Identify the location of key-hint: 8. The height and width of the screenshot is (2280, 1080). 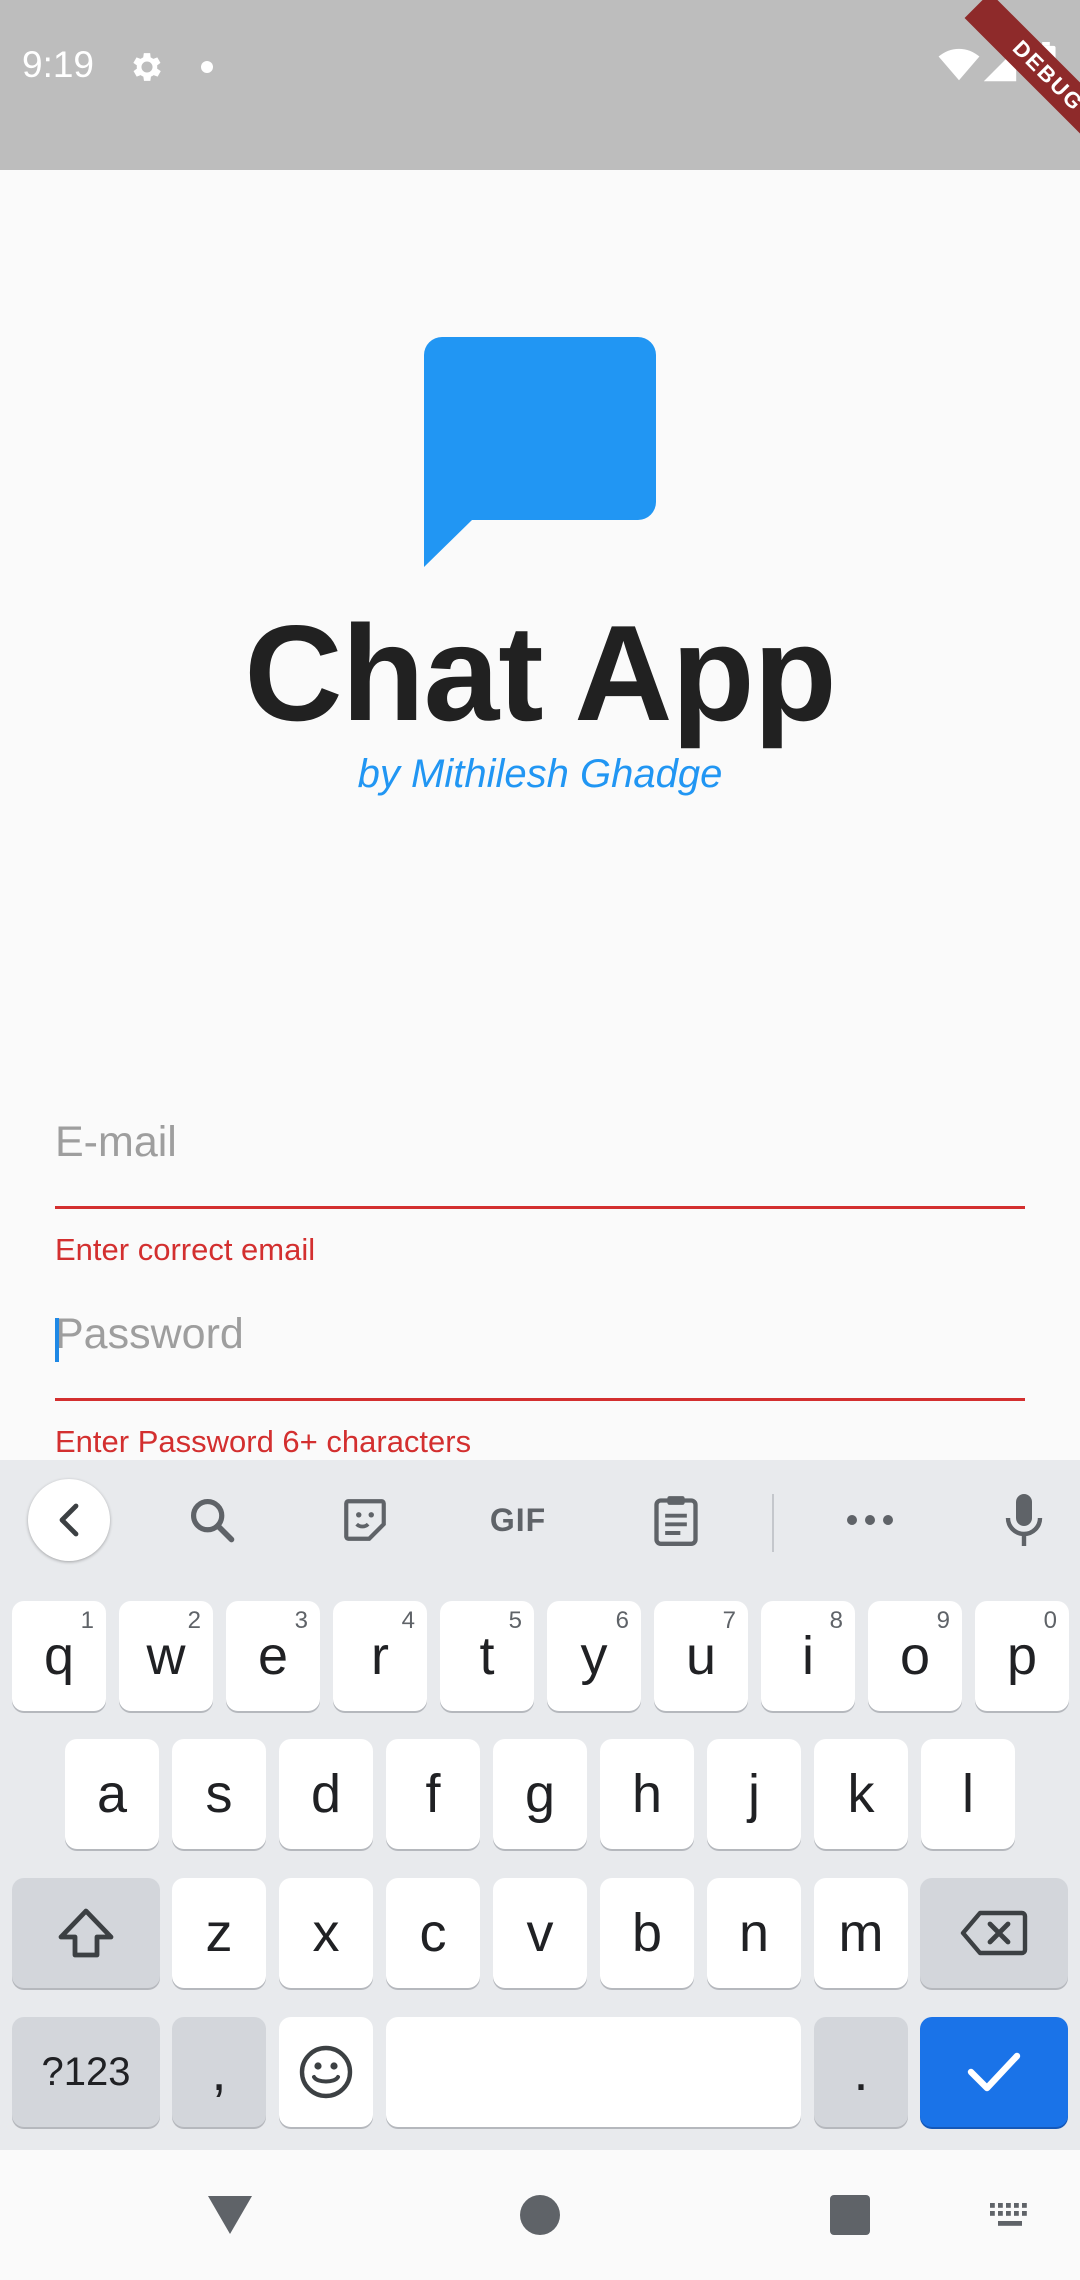
(836, 1620).